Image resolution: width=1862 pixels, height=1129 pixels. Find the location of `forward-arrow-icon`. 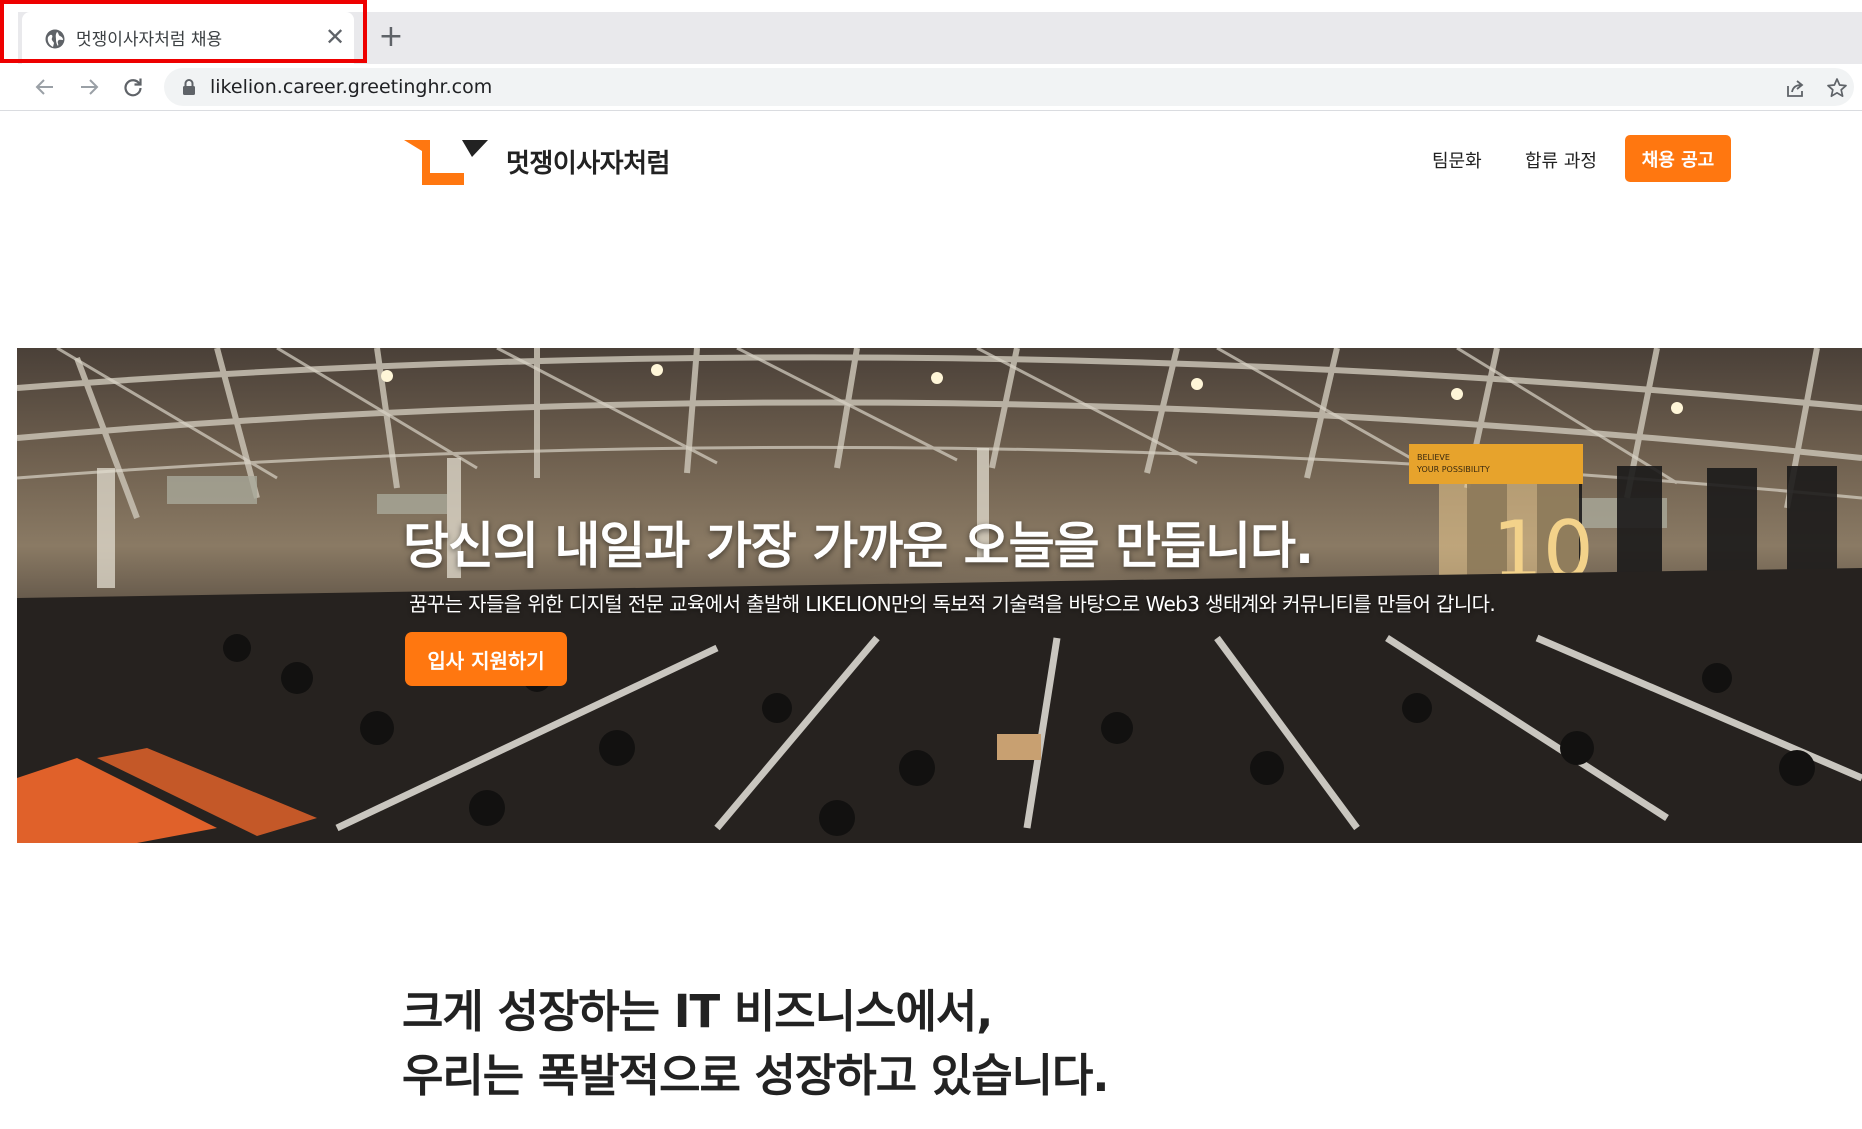

forward-arrow-icon is located at coordinates (90, 87).